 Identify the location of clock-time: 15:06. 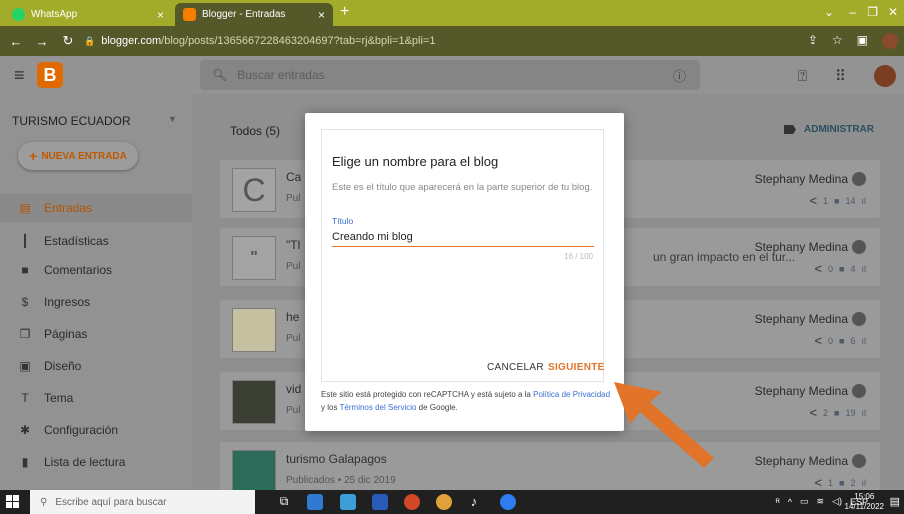
(864, 496).